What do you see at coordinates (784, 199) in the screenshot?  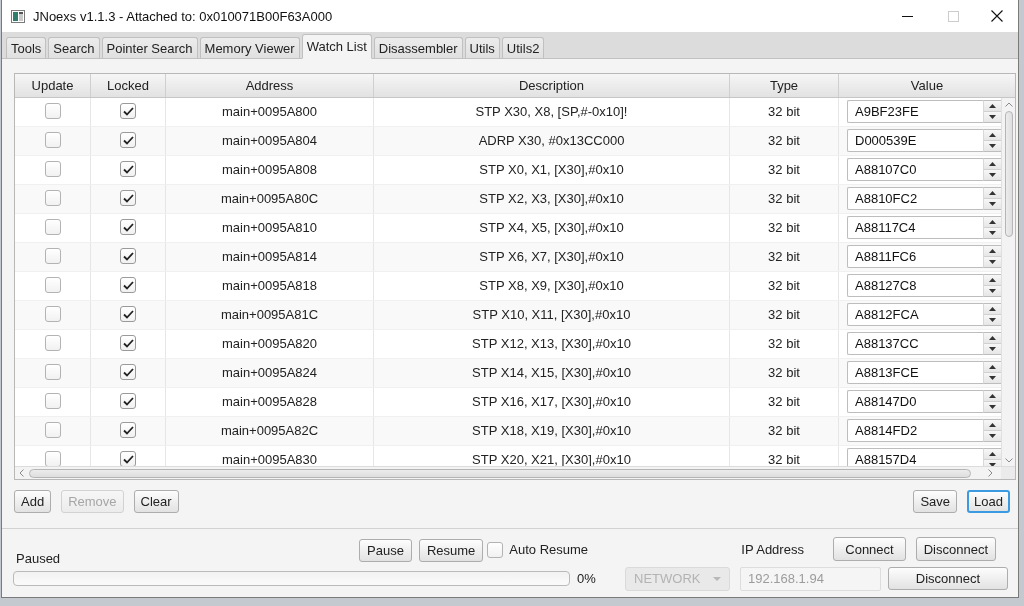 I see `type-cell: 32 bit` at bounding box center [784, 199].